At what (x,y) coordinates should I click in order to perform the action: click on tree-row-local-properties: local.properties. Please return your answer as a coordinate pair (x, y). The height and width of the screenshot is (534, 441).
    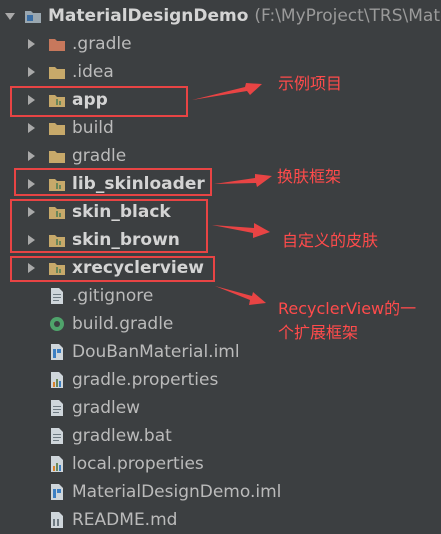
    Looking at the image, I should click on (220, 464).